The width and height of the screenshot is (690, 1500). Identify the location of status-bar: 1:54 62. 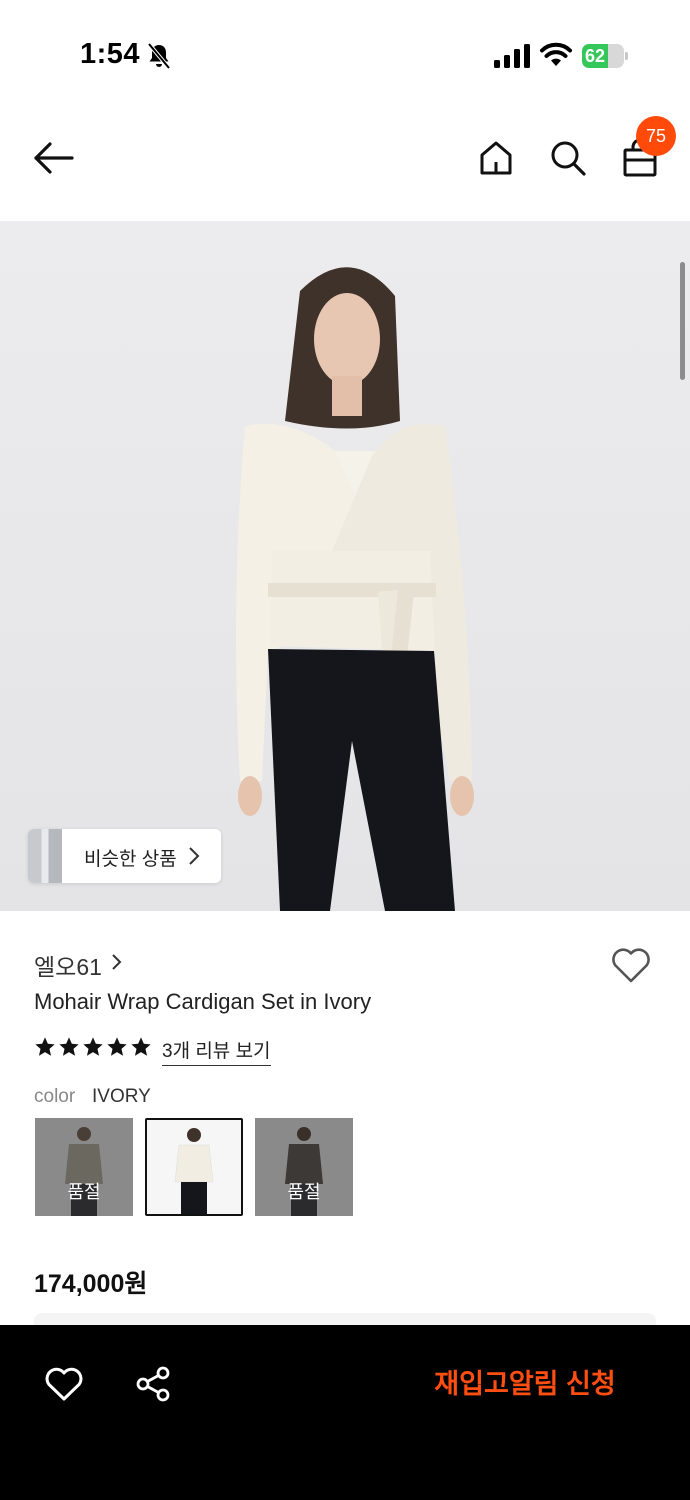
(345, 50).